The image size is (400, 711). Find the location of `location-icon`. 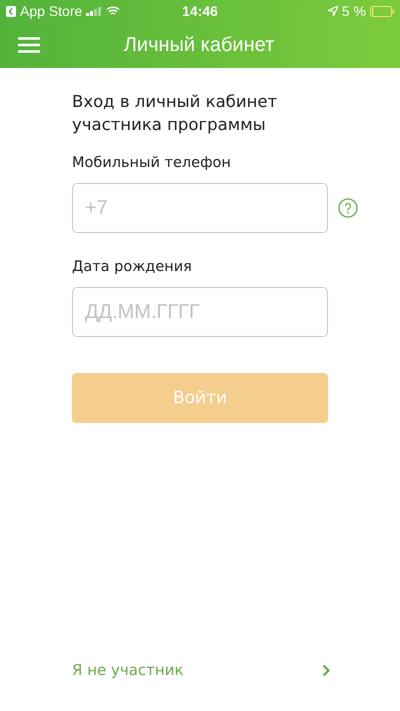

location-icon is located at coordinates (333, 11).